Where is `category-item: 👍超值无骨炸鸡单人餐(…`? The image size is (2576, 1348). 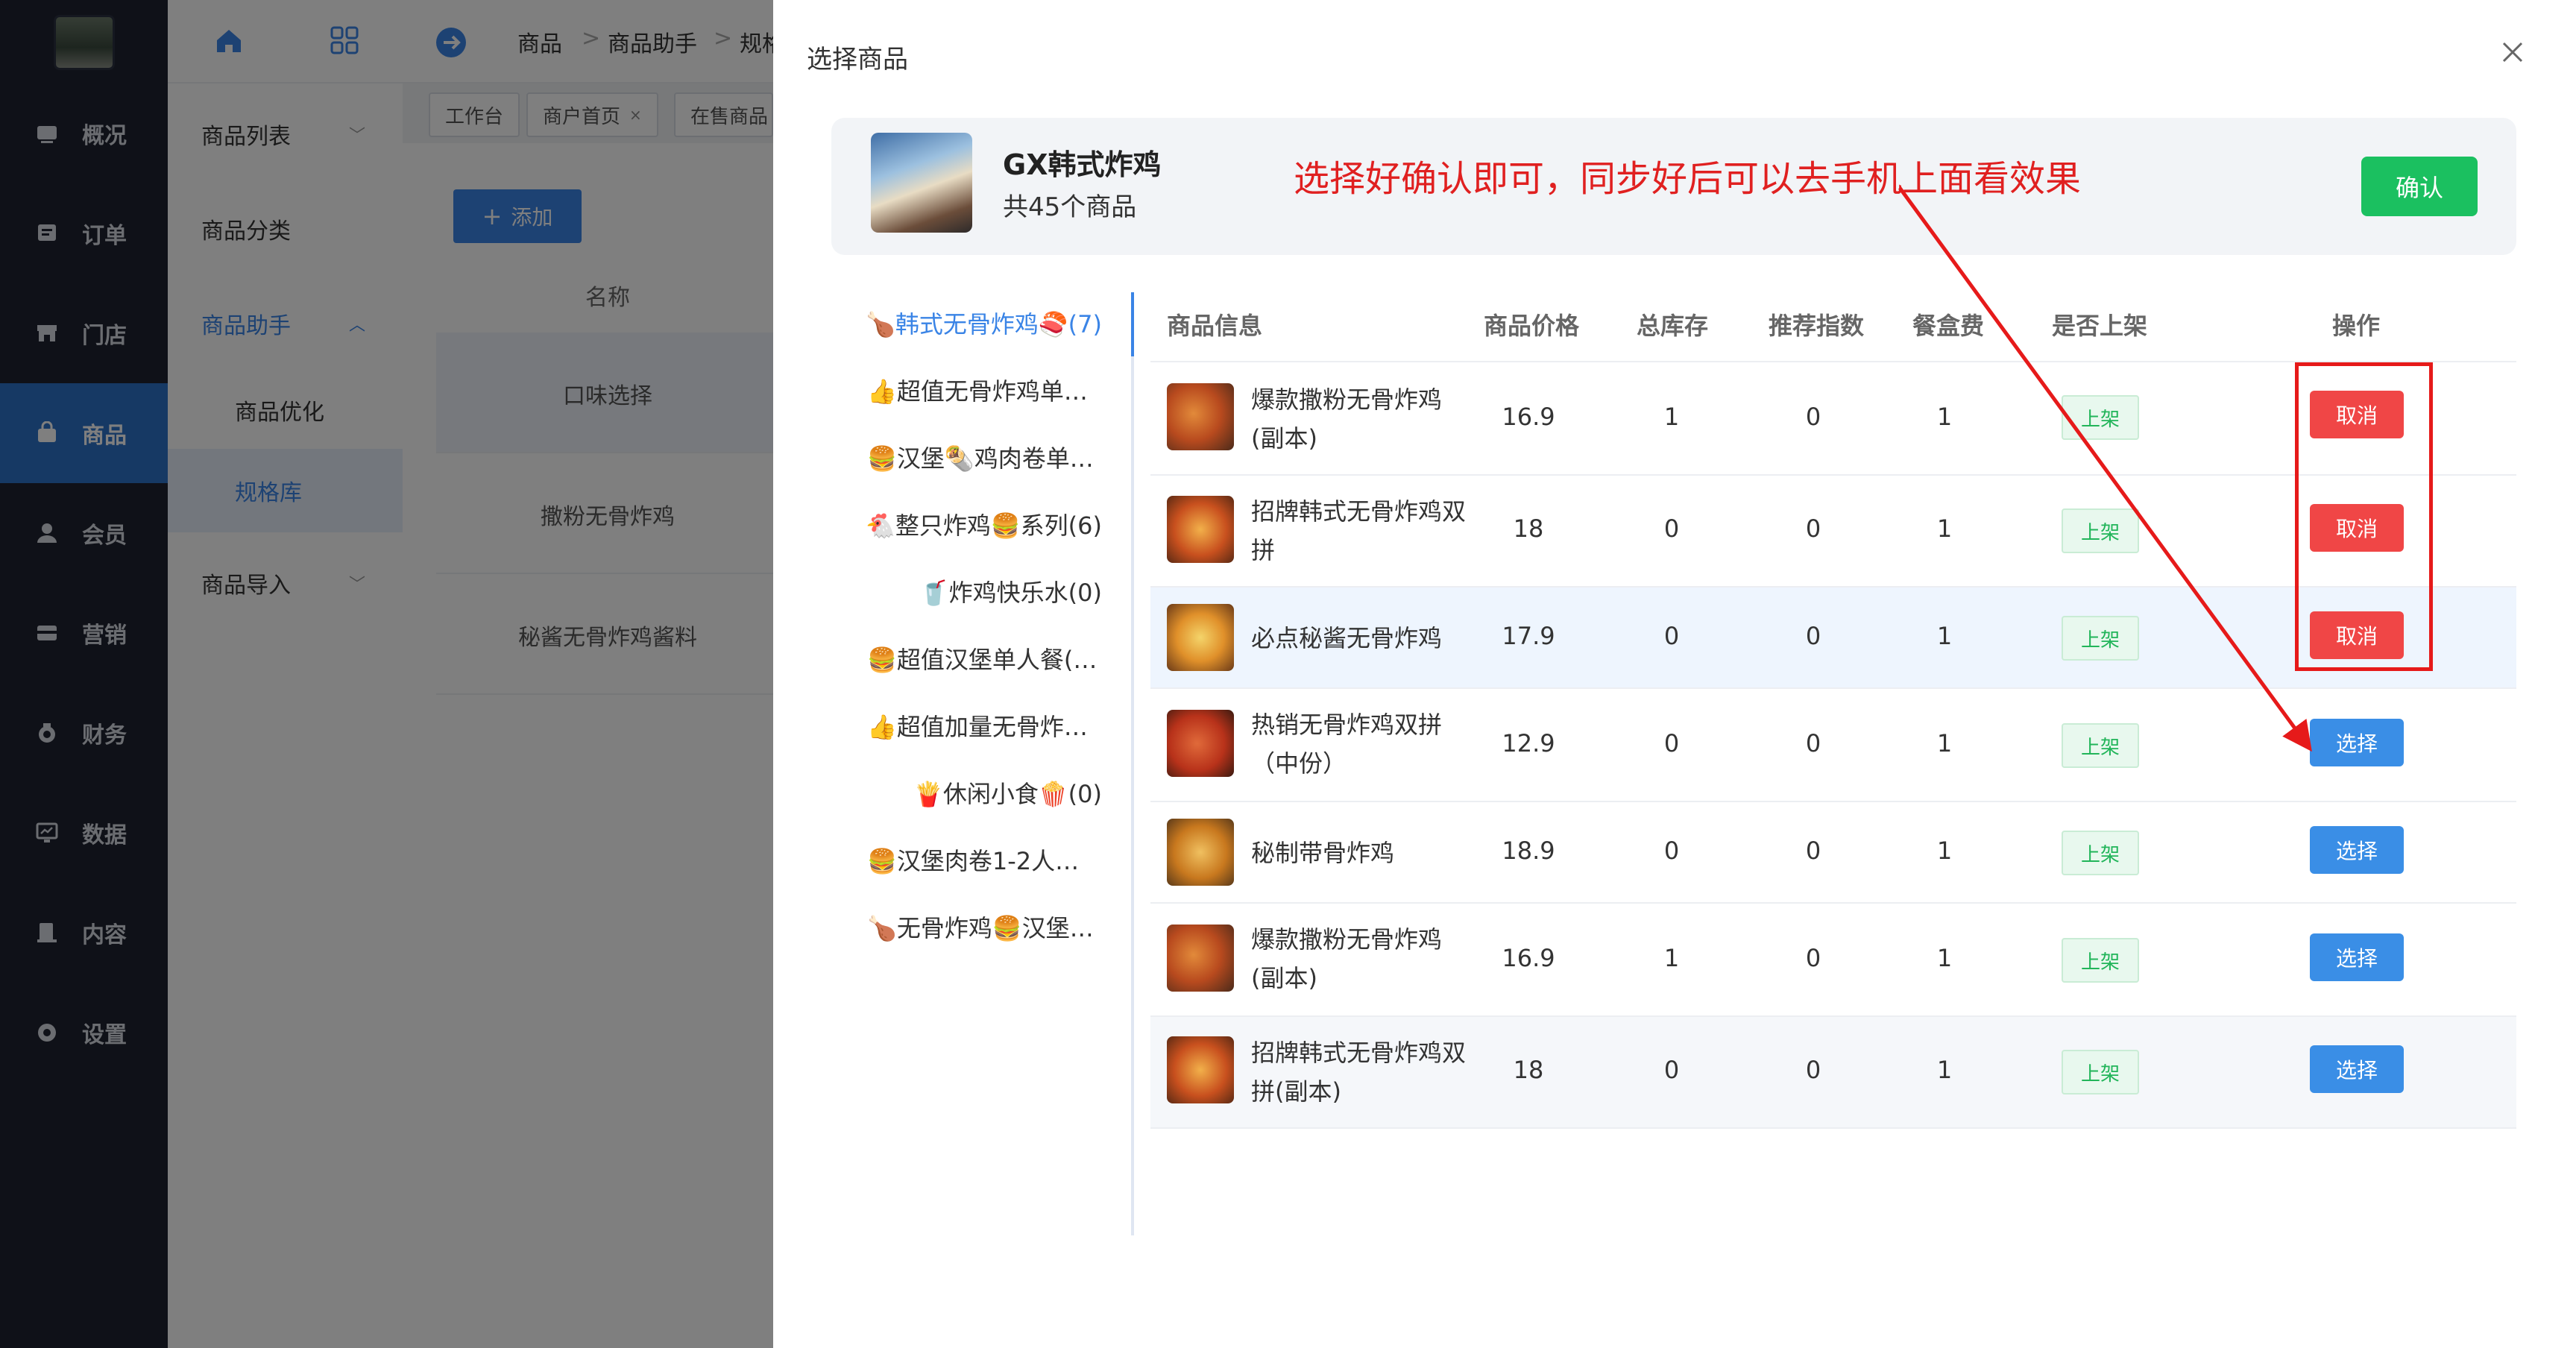
category-item: 👍超值无骨炸鸡单人餐(… is located at coordinates (983, 390).